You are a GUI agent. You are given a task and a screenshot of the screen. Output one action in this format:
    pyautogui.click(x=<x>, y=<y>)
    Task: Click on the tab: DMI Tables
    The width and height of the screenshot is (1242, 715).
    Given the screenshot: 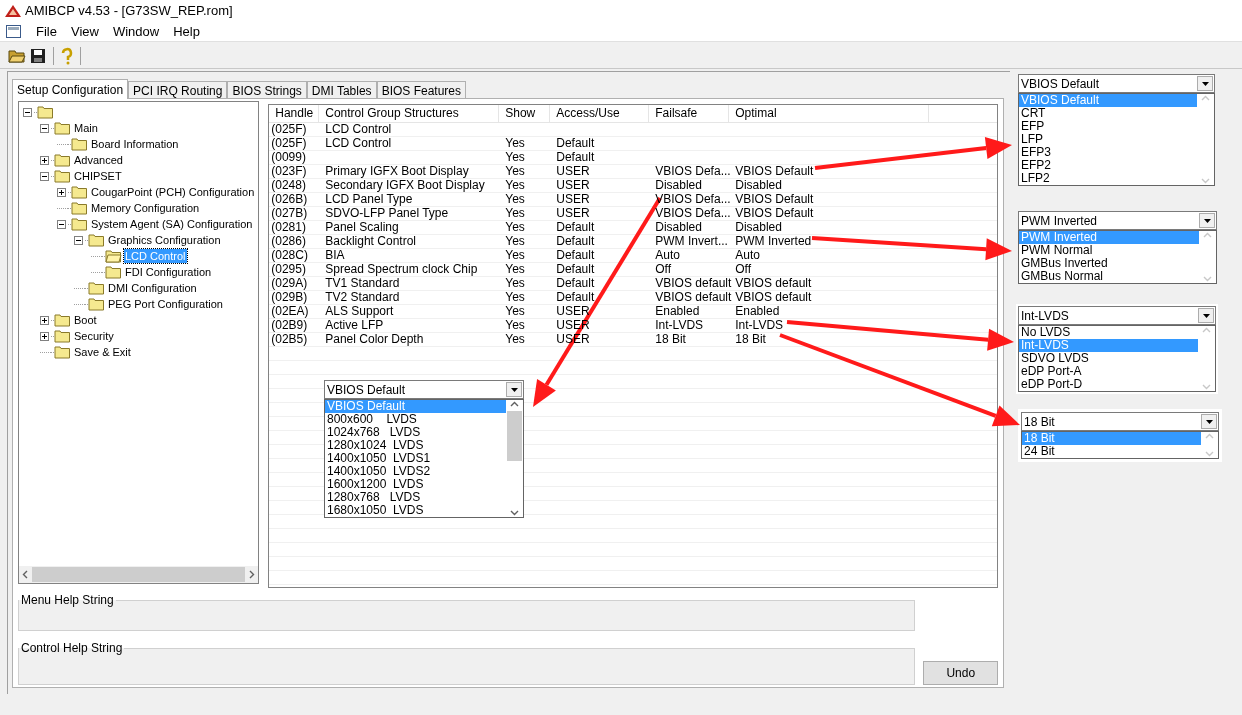 What is the action you would take?
    pyautogui.click(x=341, y=90)
    